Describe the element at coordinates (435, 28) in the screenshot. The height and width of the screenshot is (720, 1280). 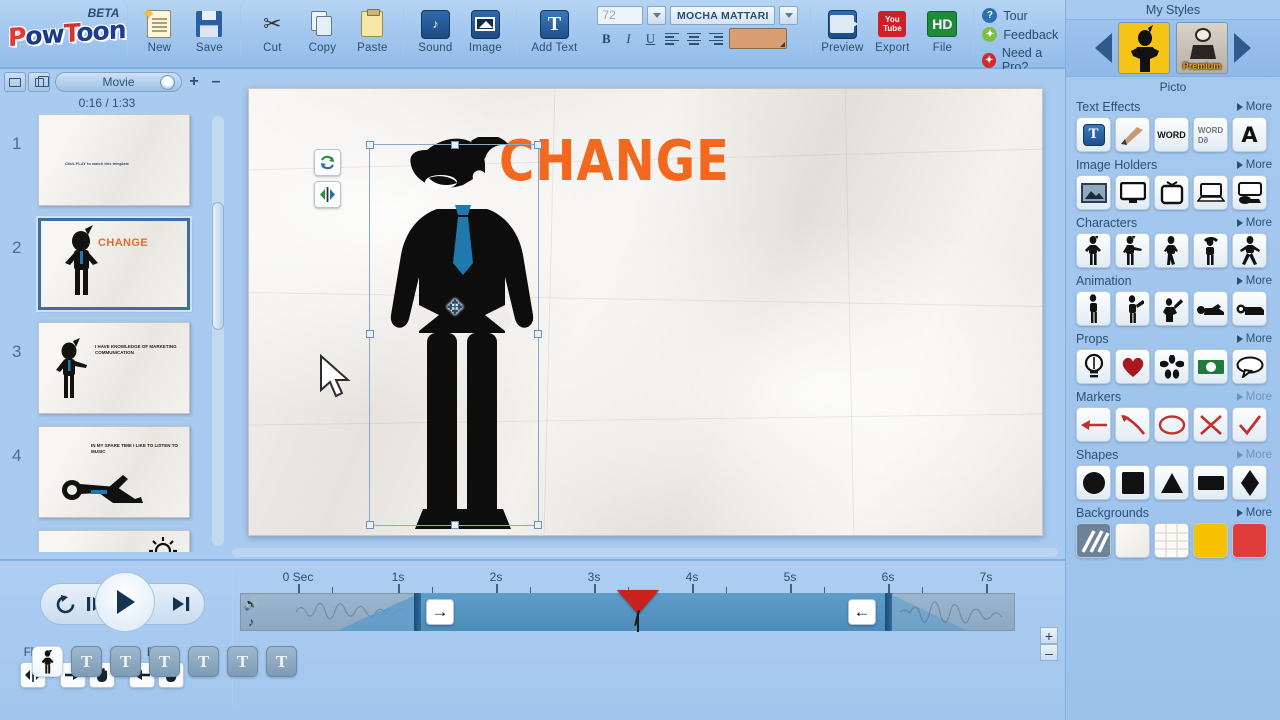
I see `sound-button: ♪ Sound` at that location.